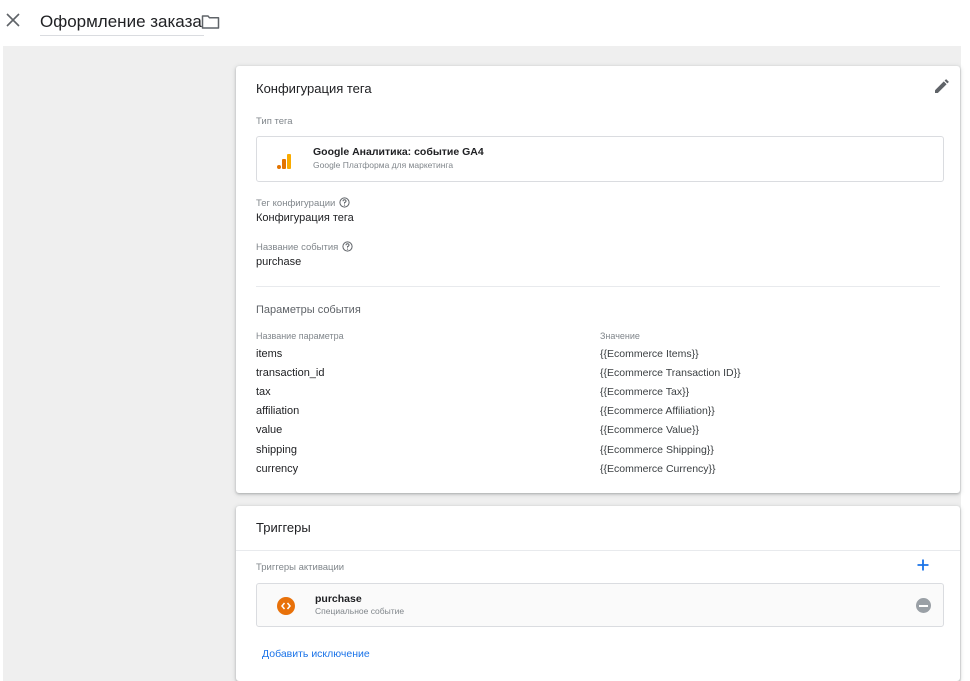  Describe the element at coordinates (941, 87) in the screenshot. I see `pencil-icon` at that location.